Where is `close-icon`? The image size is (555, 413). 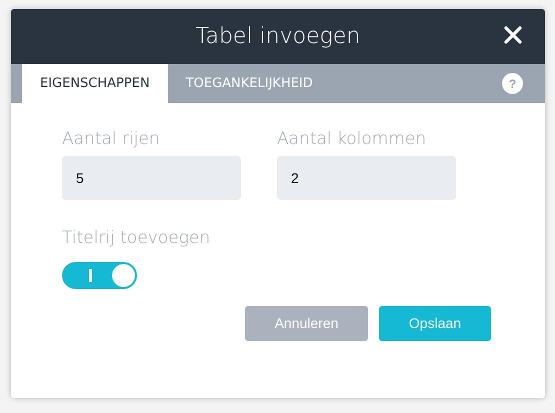 close-icon is located at coordinates (513, 35).